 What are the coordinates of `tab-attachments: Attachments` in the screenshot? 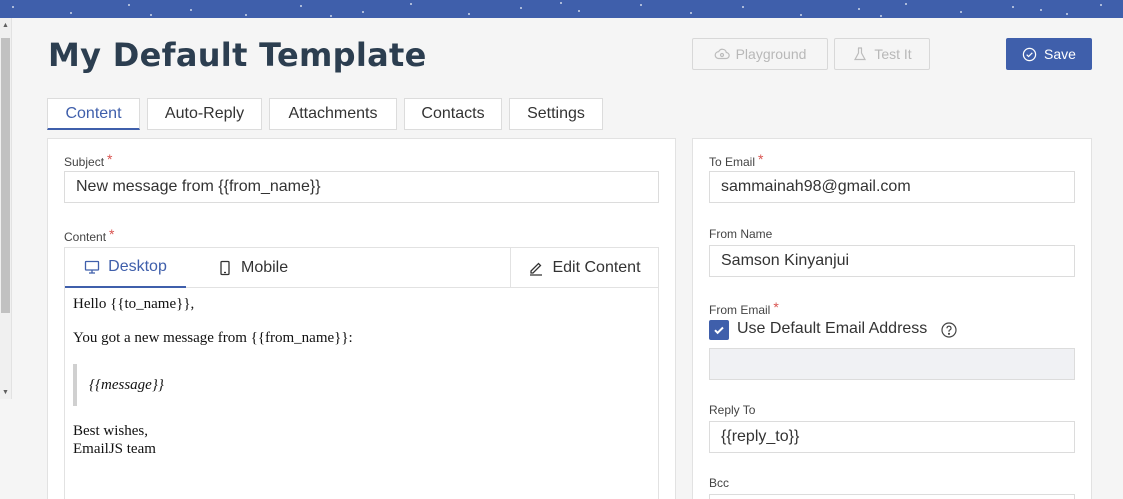 It's located at (333, 114).